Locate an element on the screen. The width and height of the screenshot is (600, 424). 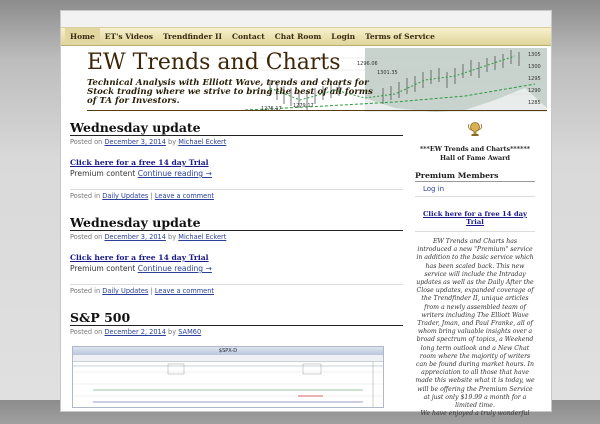
nav-trendfinder: Trendfinder II is located at coordinates (192, 36).